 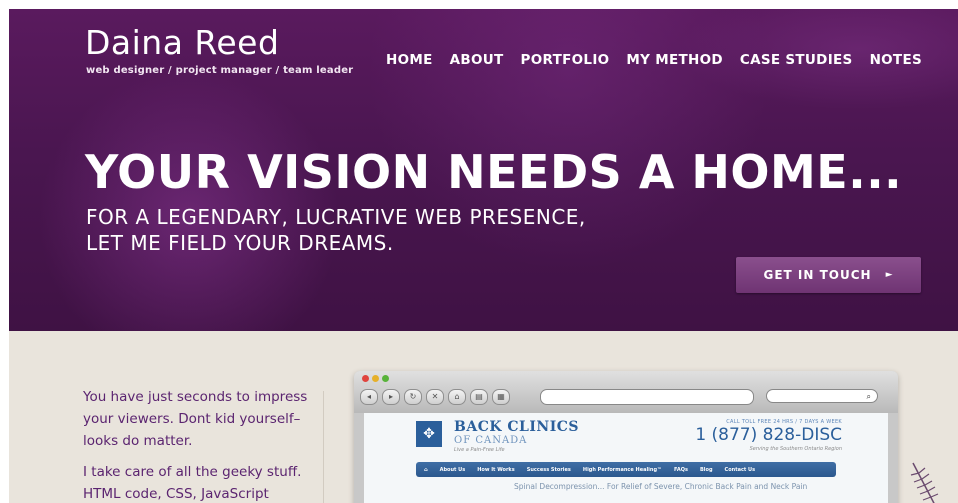 I want to click on forward-icon: ▸, so click(x=391, y=397).